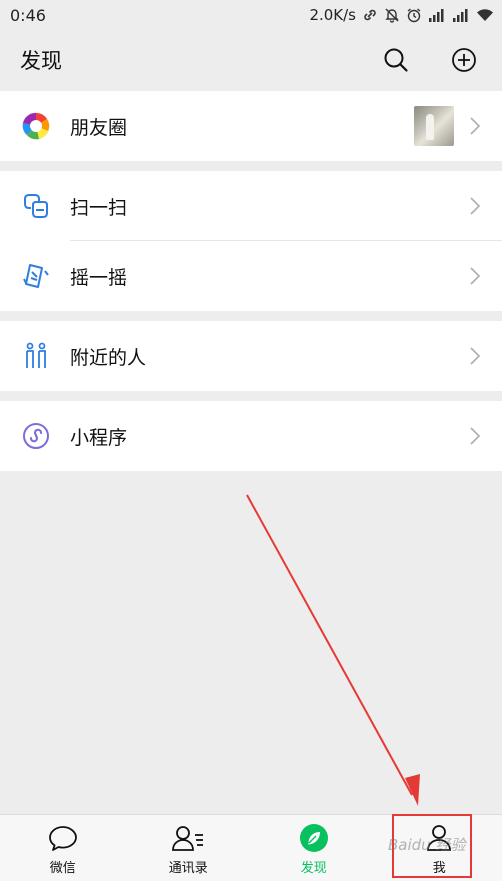  Describe the element at coordinates (99, 277) in the screenshot. I see `row-label-shake: 摇一摇` at that location.